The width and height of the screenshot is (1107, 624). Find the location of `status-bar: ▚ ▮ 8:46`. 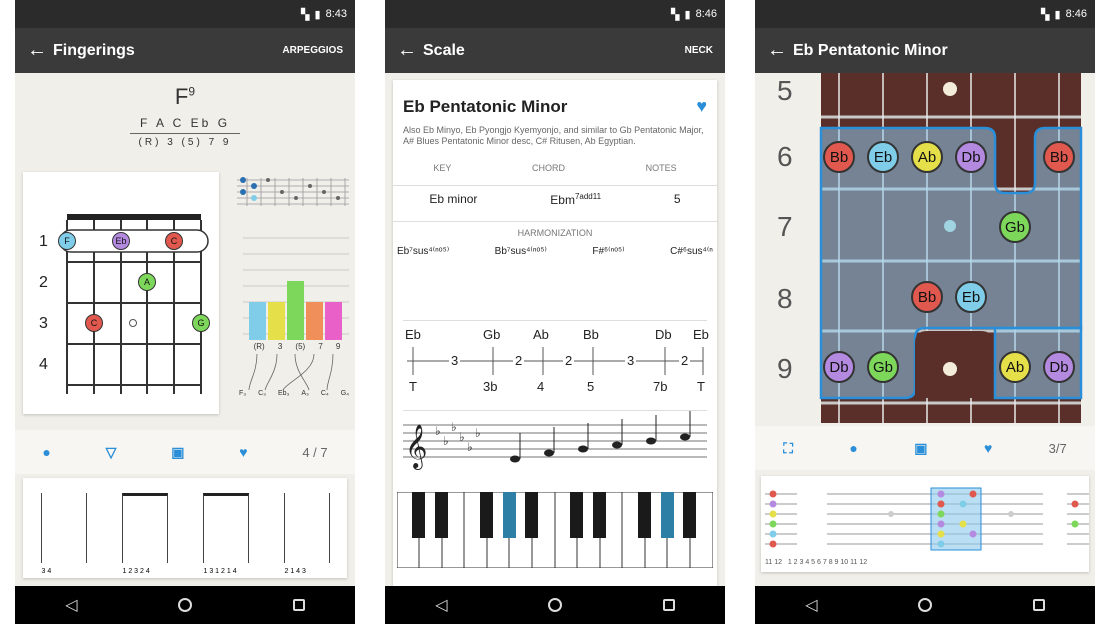

status-bar: ▚ ▮ 8:46 is located at coordinates (555, 14).